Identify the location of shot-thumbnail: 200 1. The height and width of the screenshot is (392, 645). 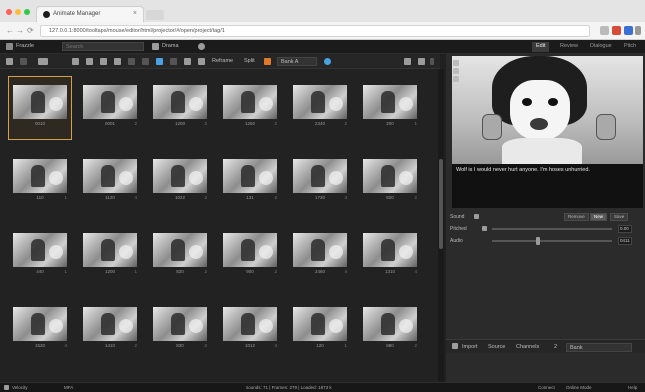
(390, 108).